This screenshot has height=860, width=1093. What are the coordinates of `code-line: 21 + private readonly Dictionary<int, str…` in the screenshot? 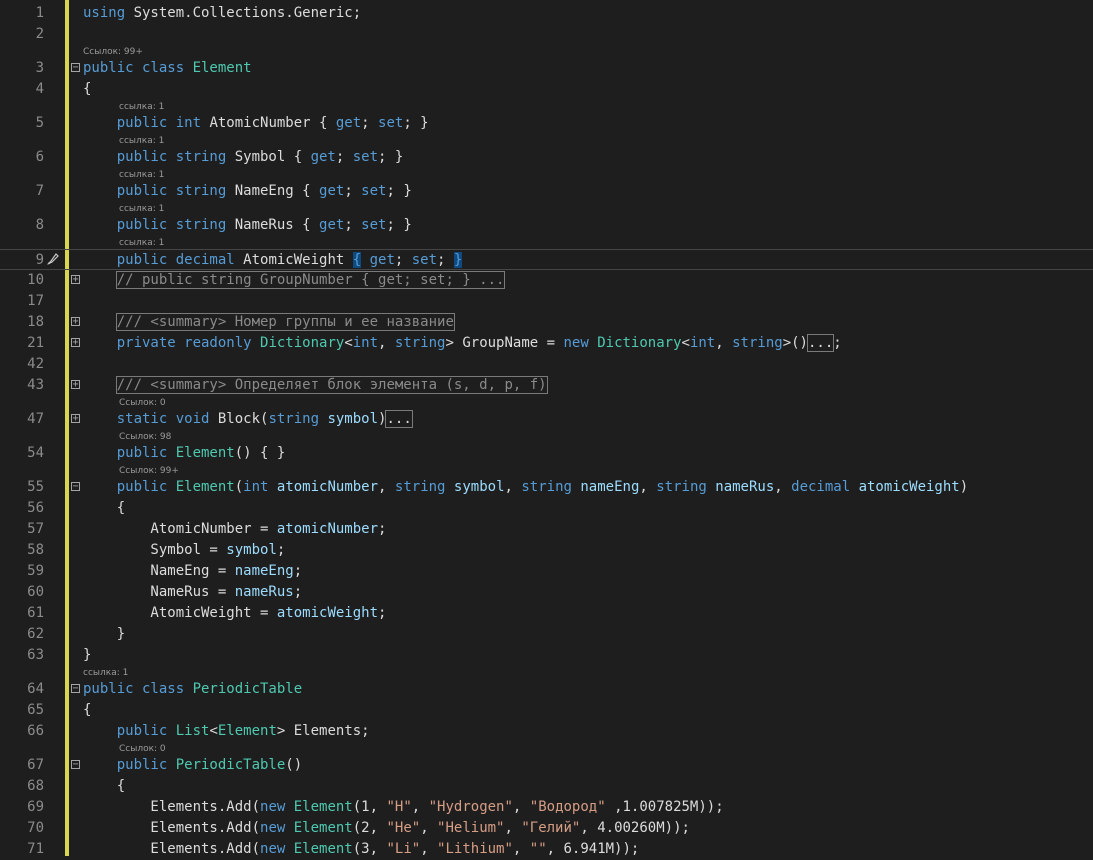 It's located at (546, 343).